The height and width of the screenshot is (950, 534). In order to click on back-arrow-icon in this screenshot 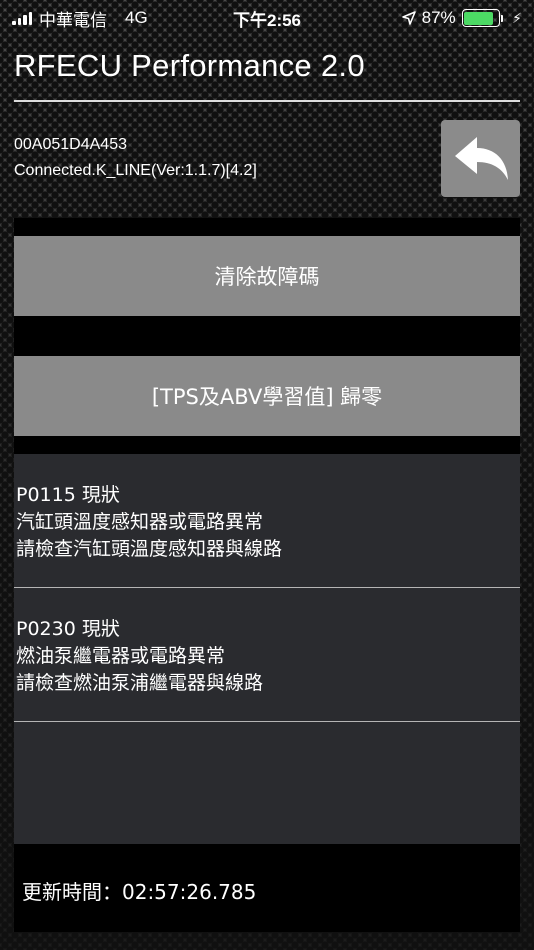, I will do `click(481, 158)`.